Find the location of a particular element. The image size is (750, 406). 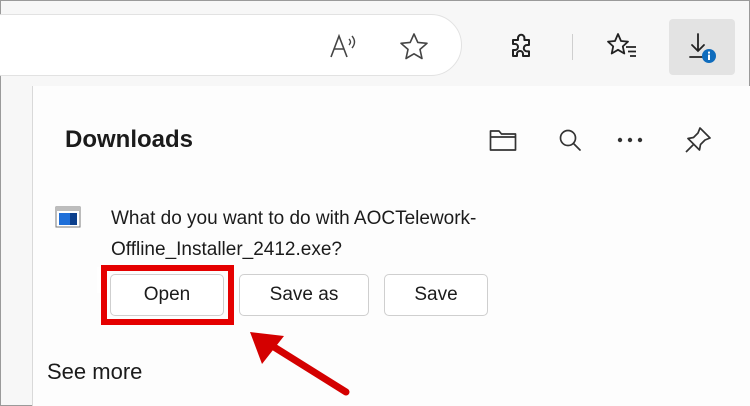

see-more-link: See more is located at coordinates (94, 372).